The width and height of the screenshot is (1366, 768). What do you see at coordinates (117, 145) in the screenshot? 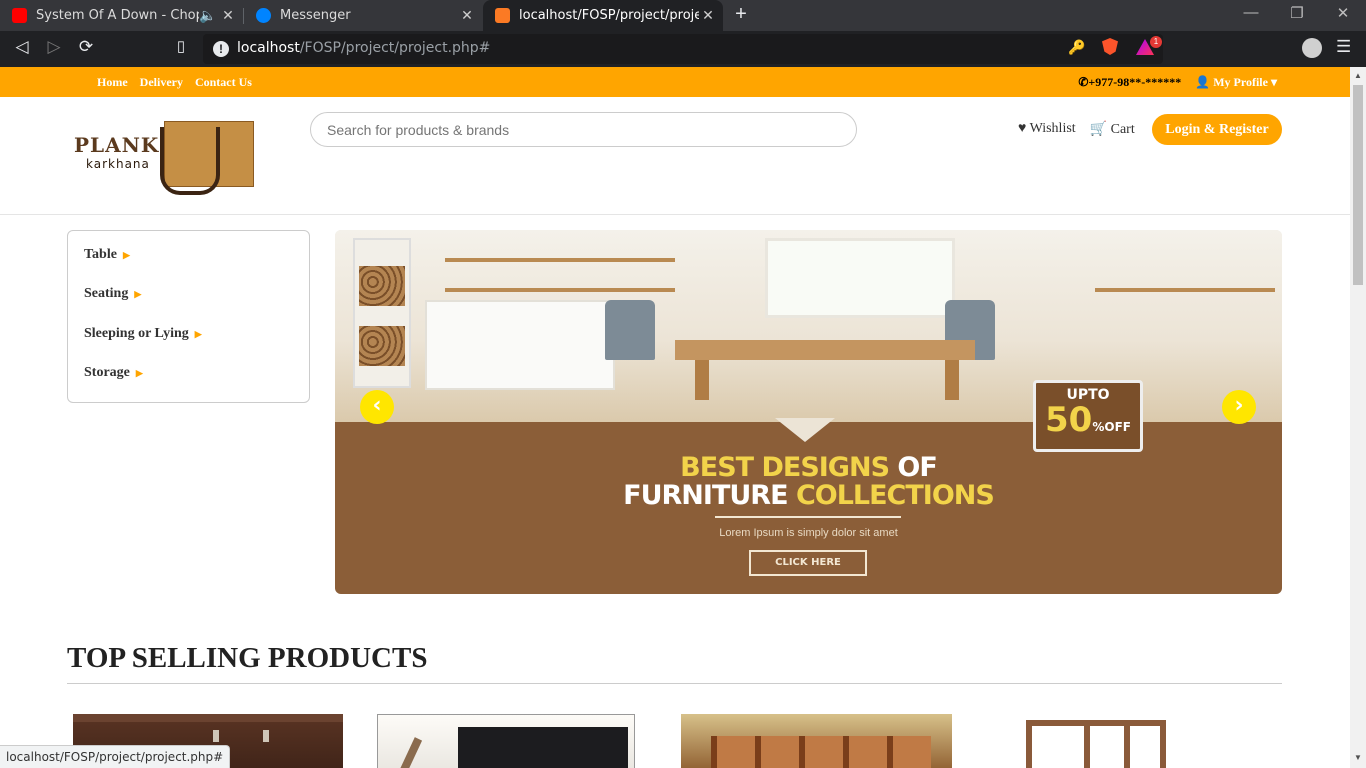
I see `logo-word-plank: PLANK` at bounding box center [117, 145].